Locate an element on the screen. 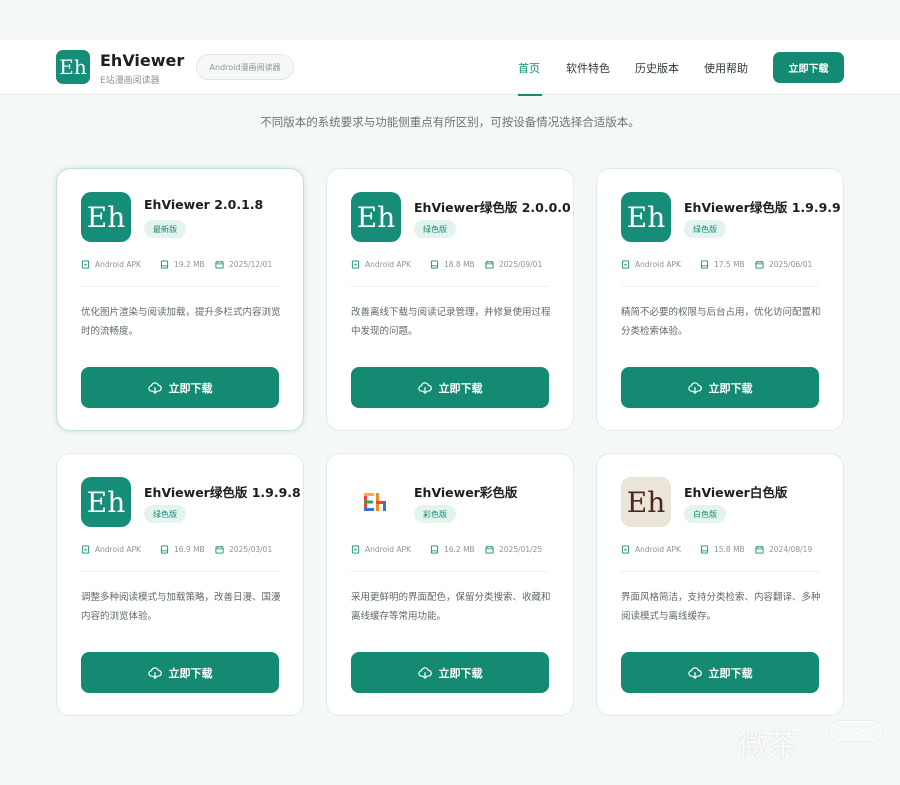  meta-date: 2024/08/19 is located at coordinates (783, 549).